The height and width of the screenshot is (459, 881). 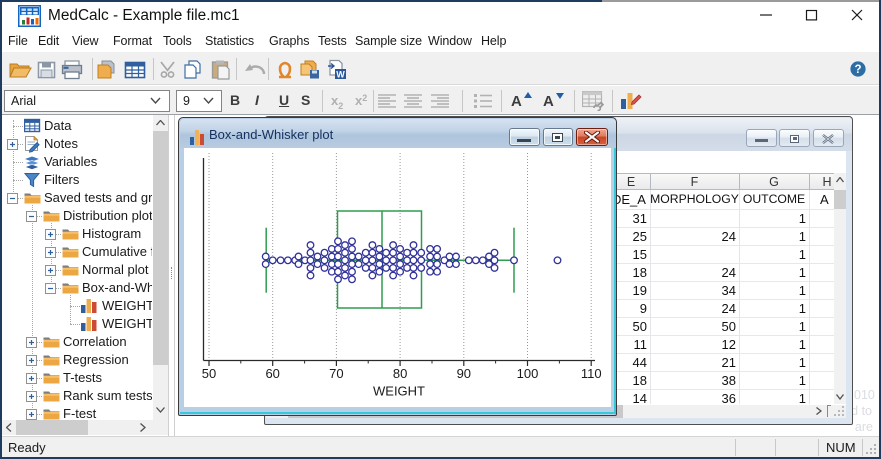 I want to click on svg-text: 50, so click(x=209, y=373).